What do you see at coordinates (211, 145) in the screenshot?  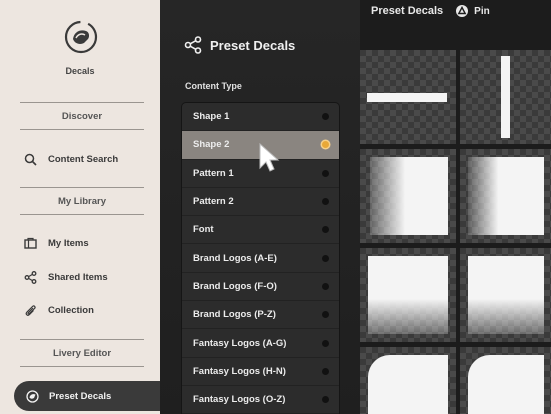 I see `list-item-label: Shape 2` at bounding box center [211, 145].